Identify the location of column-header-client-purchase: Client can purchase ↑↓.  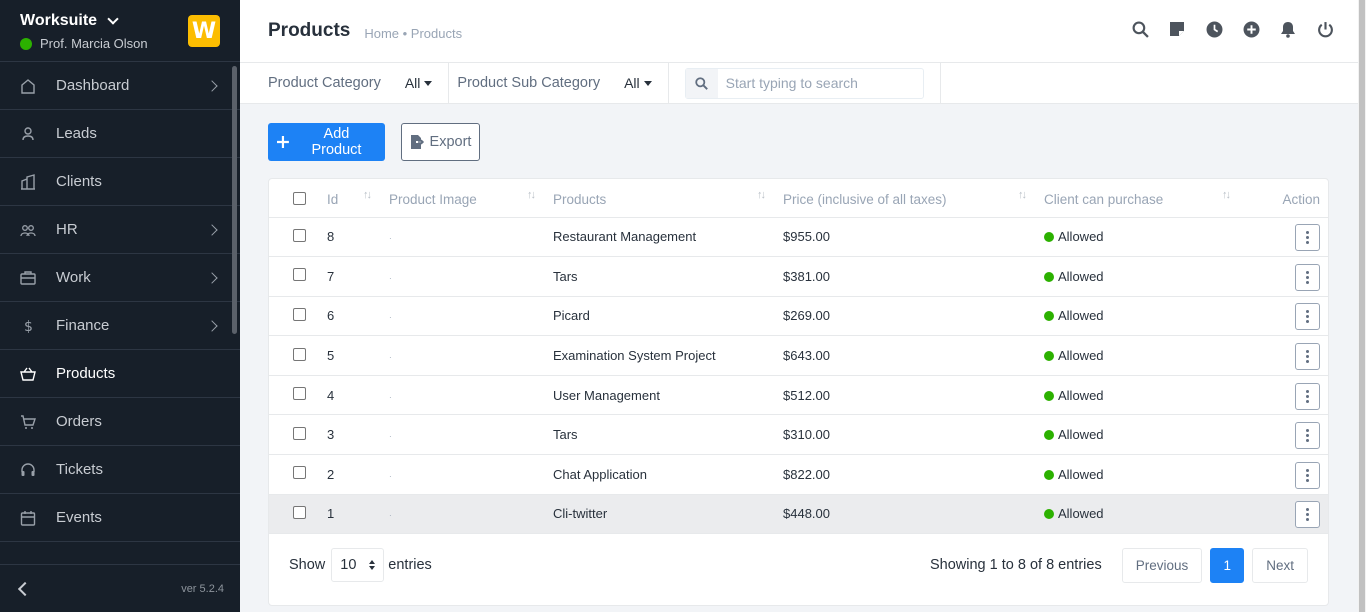
(1150, 198).